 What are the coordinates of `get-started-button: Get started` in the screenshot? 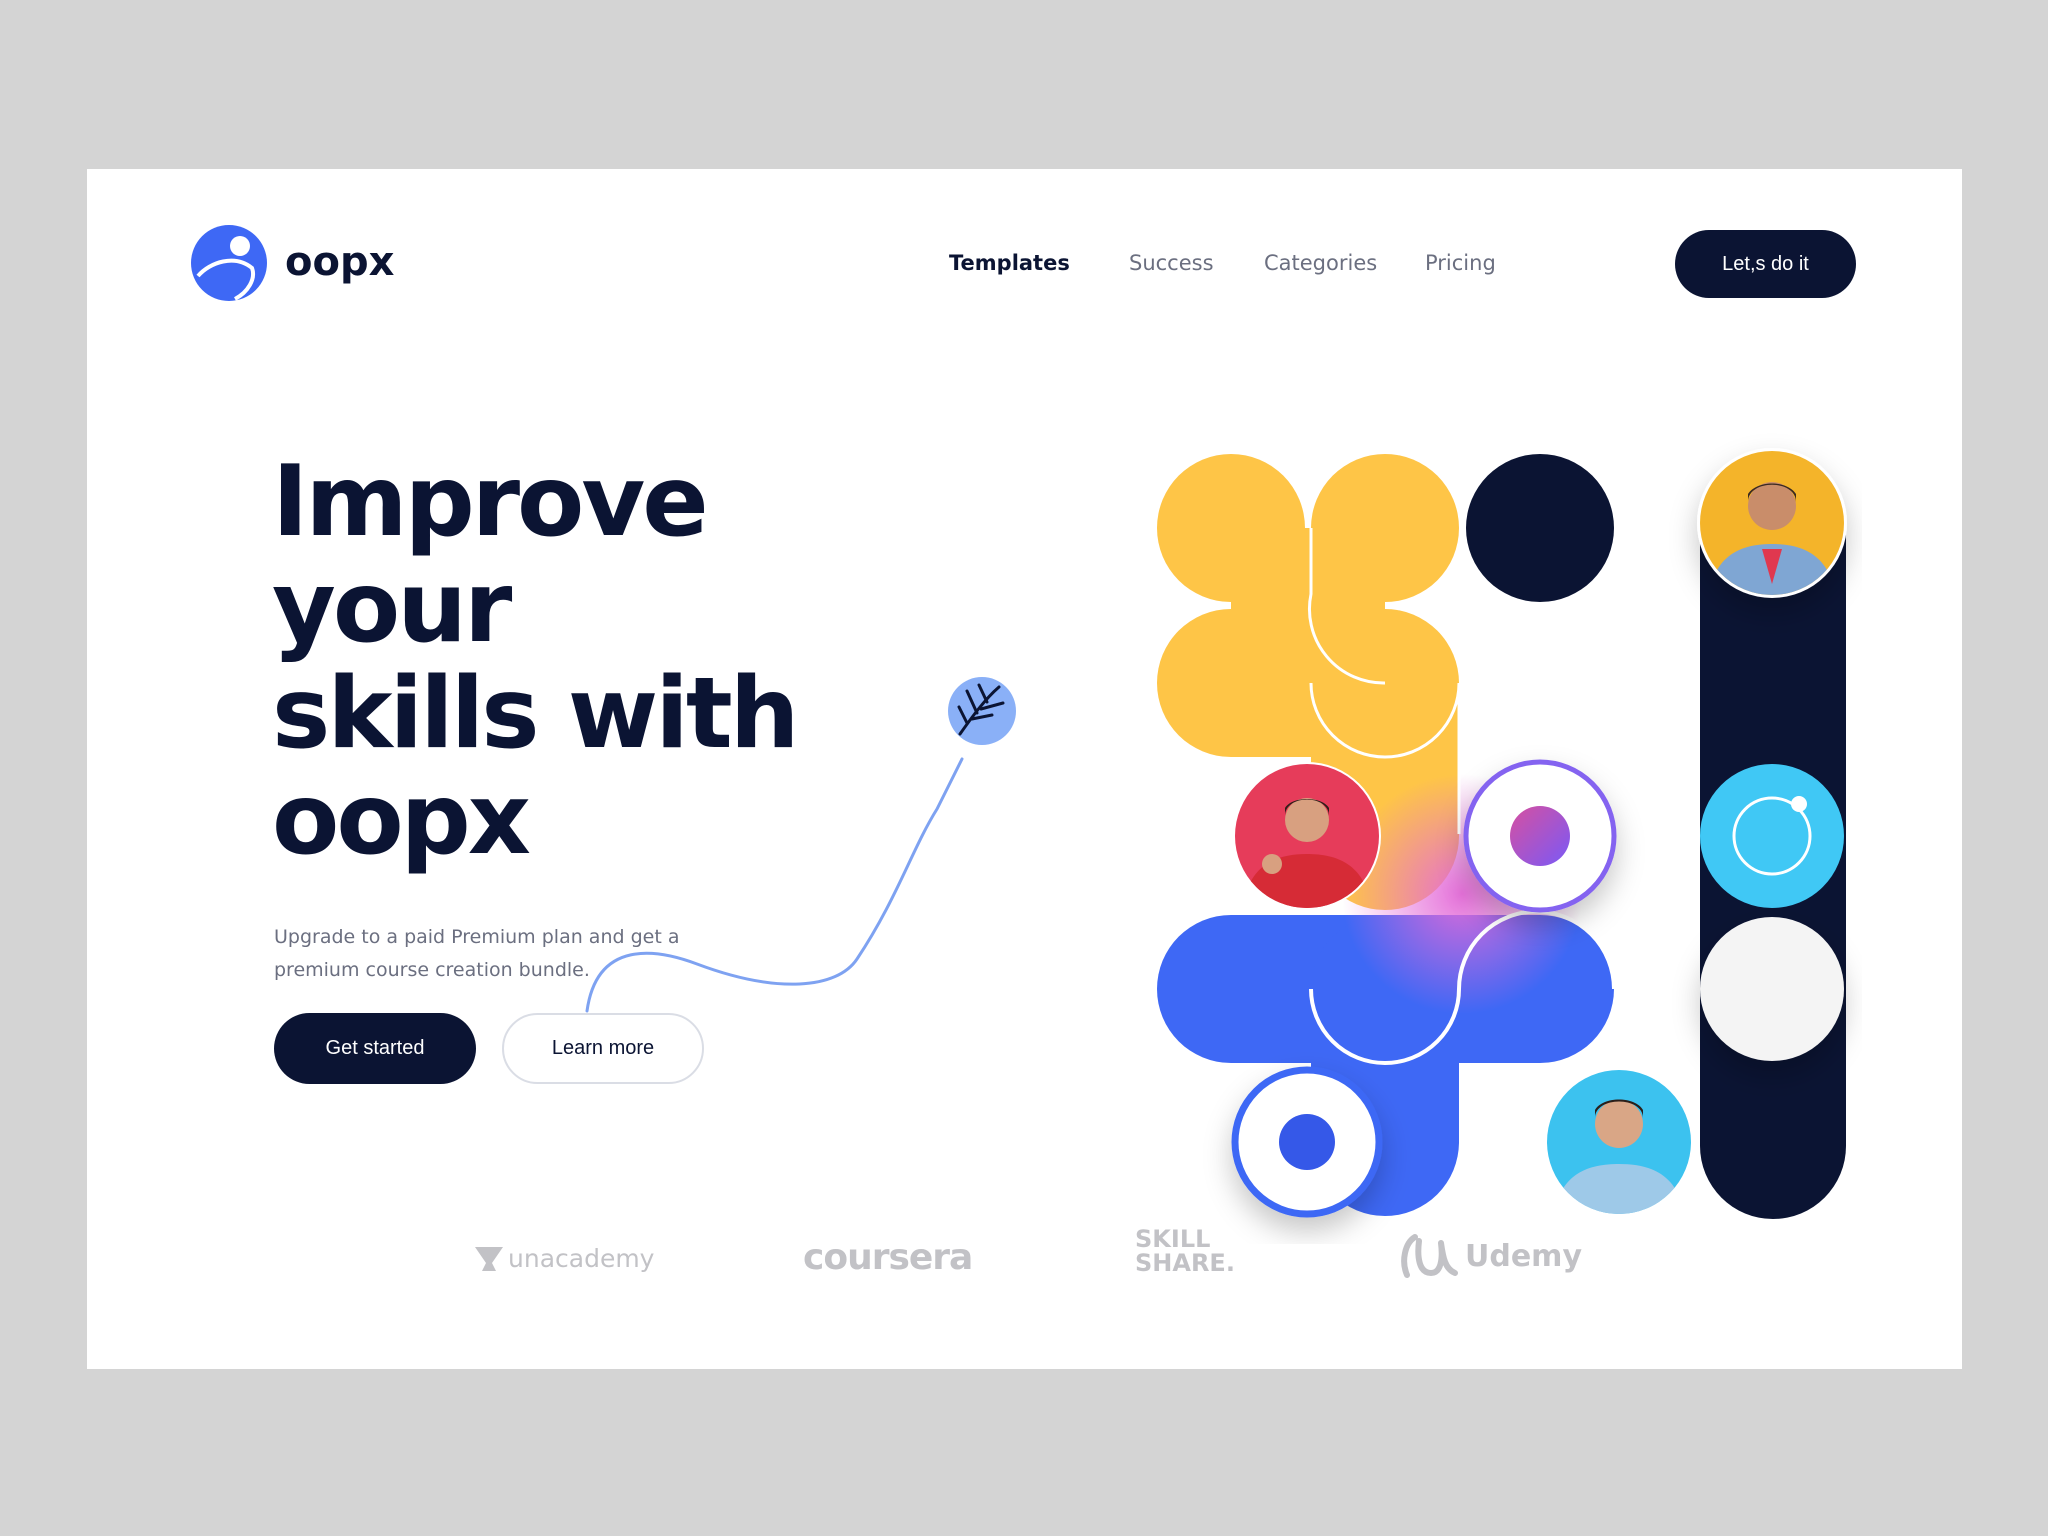 It's located at (375, 1048).